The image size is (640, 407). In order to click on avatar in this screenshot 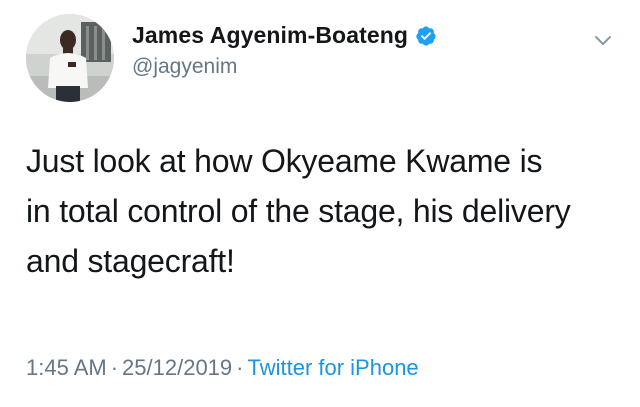, I will do `click(70, 58)`.